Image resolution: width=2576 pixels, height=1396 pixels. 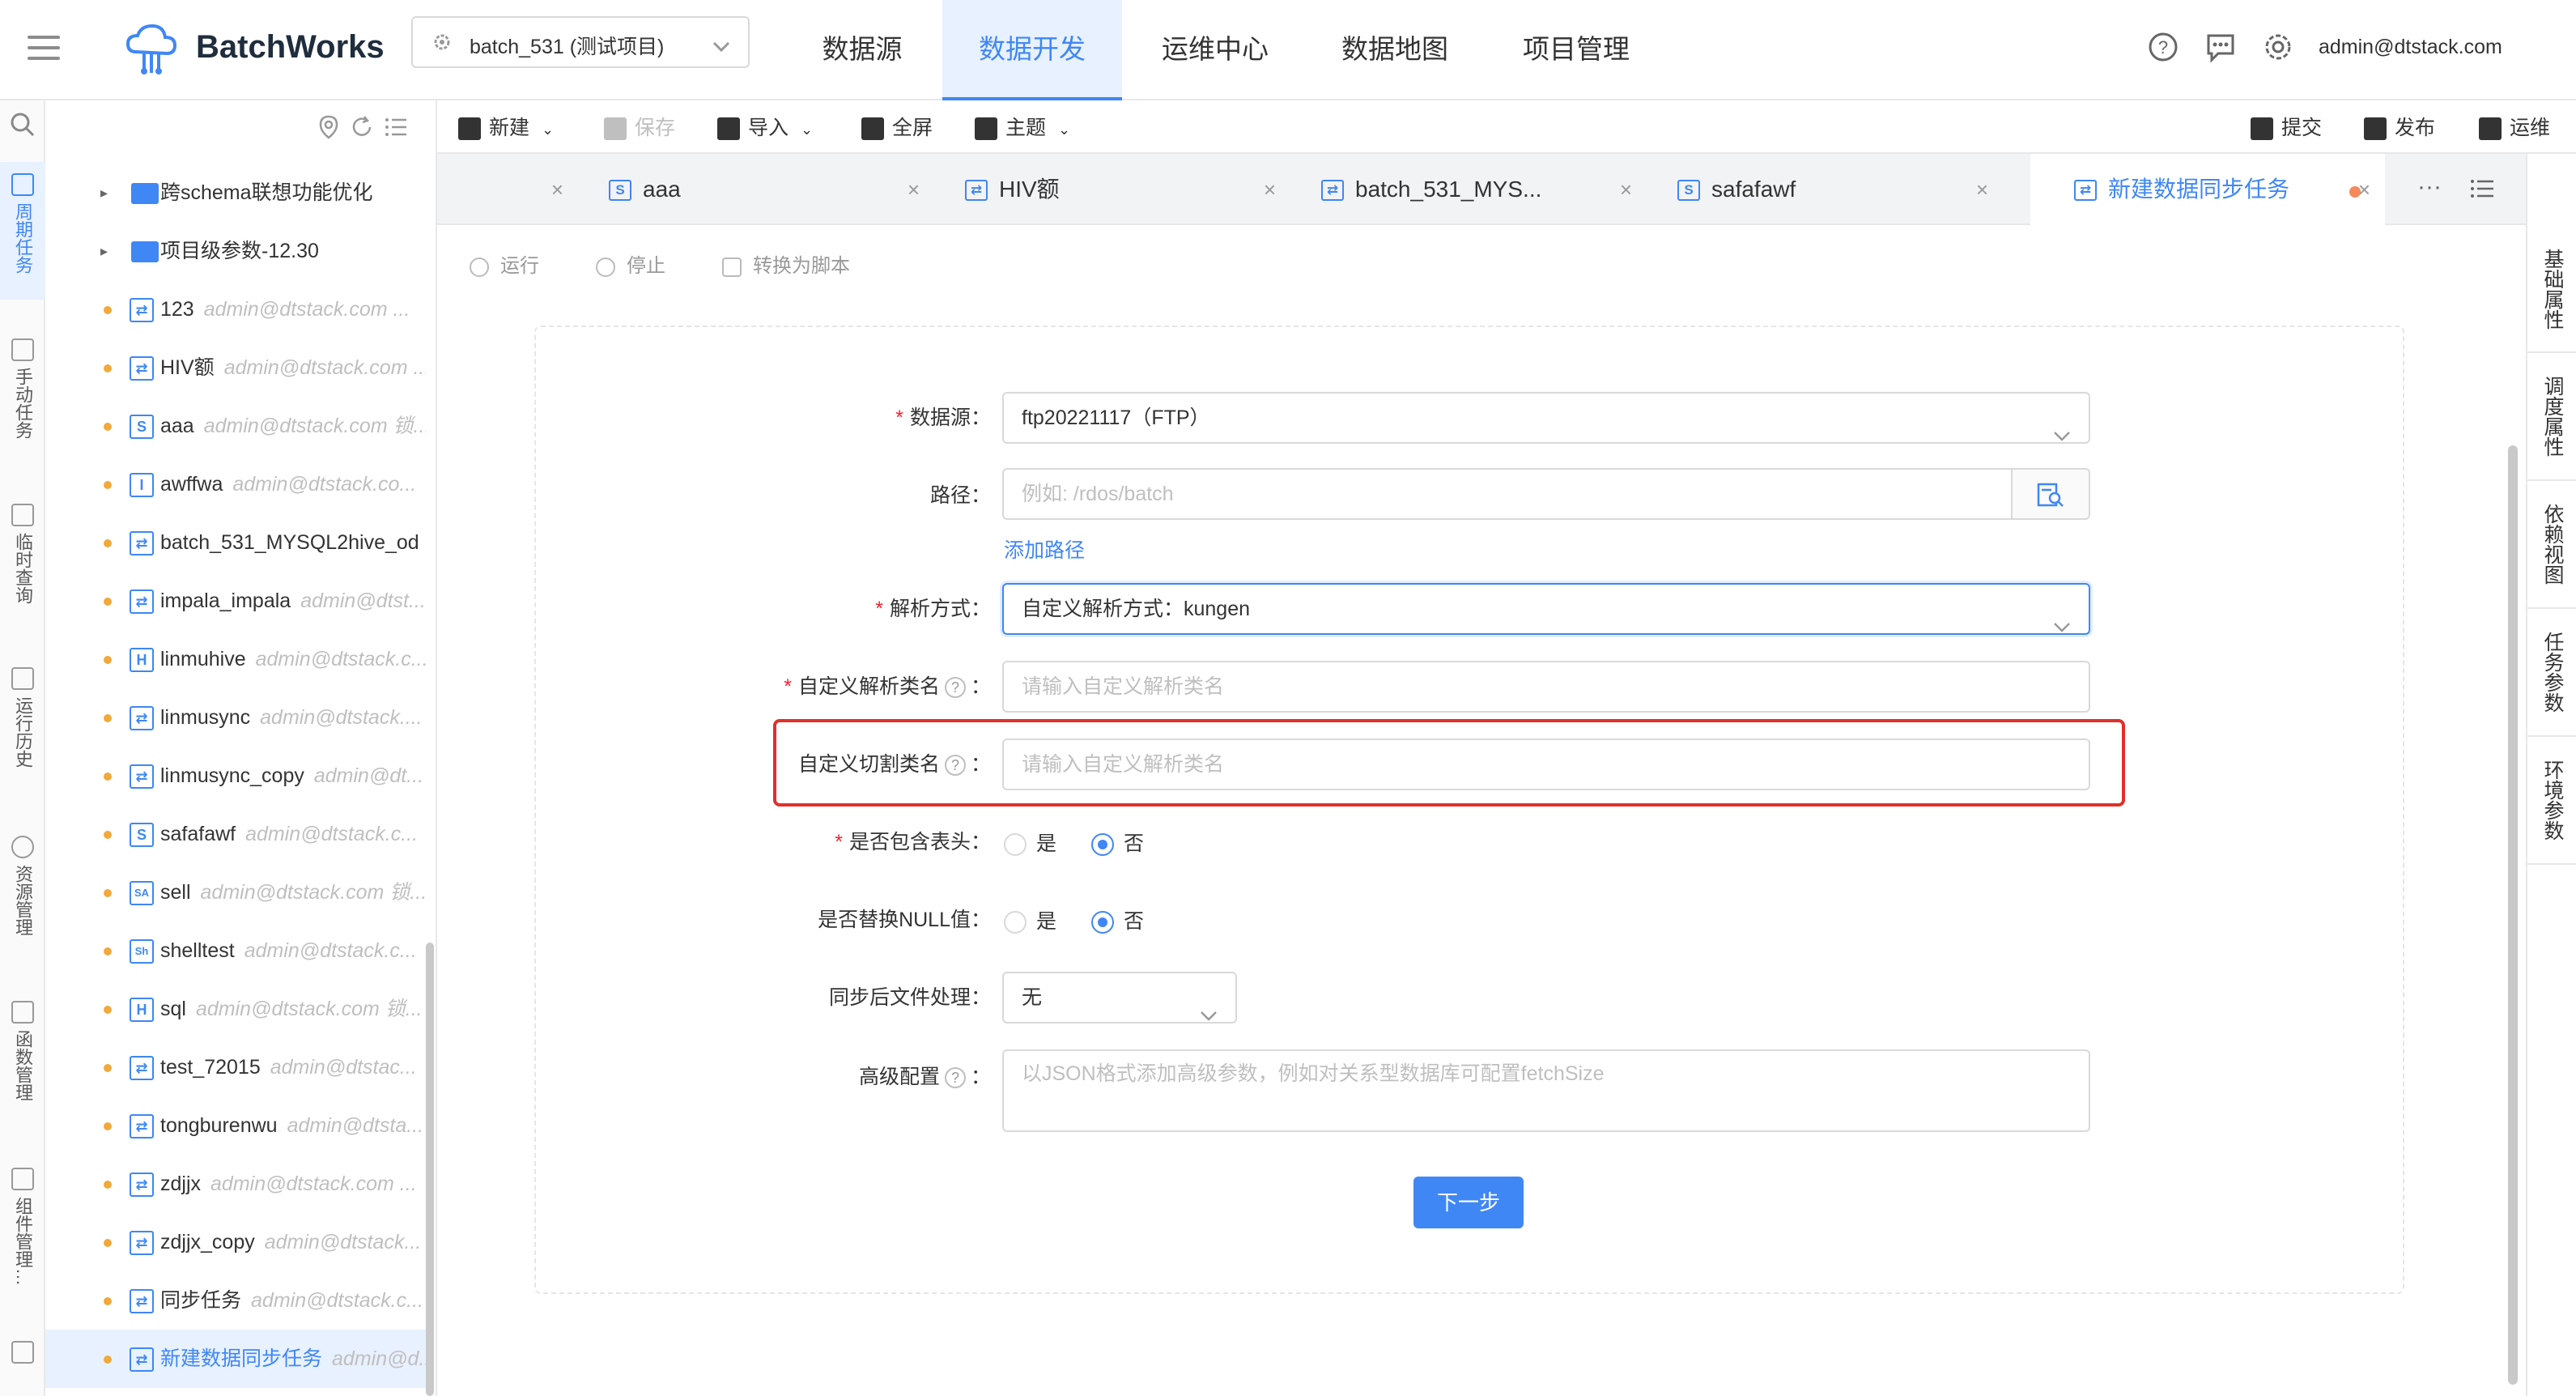 I want to click on tree-folder: ▸ 项目级参数-12.30, so click(x=235, y=251).